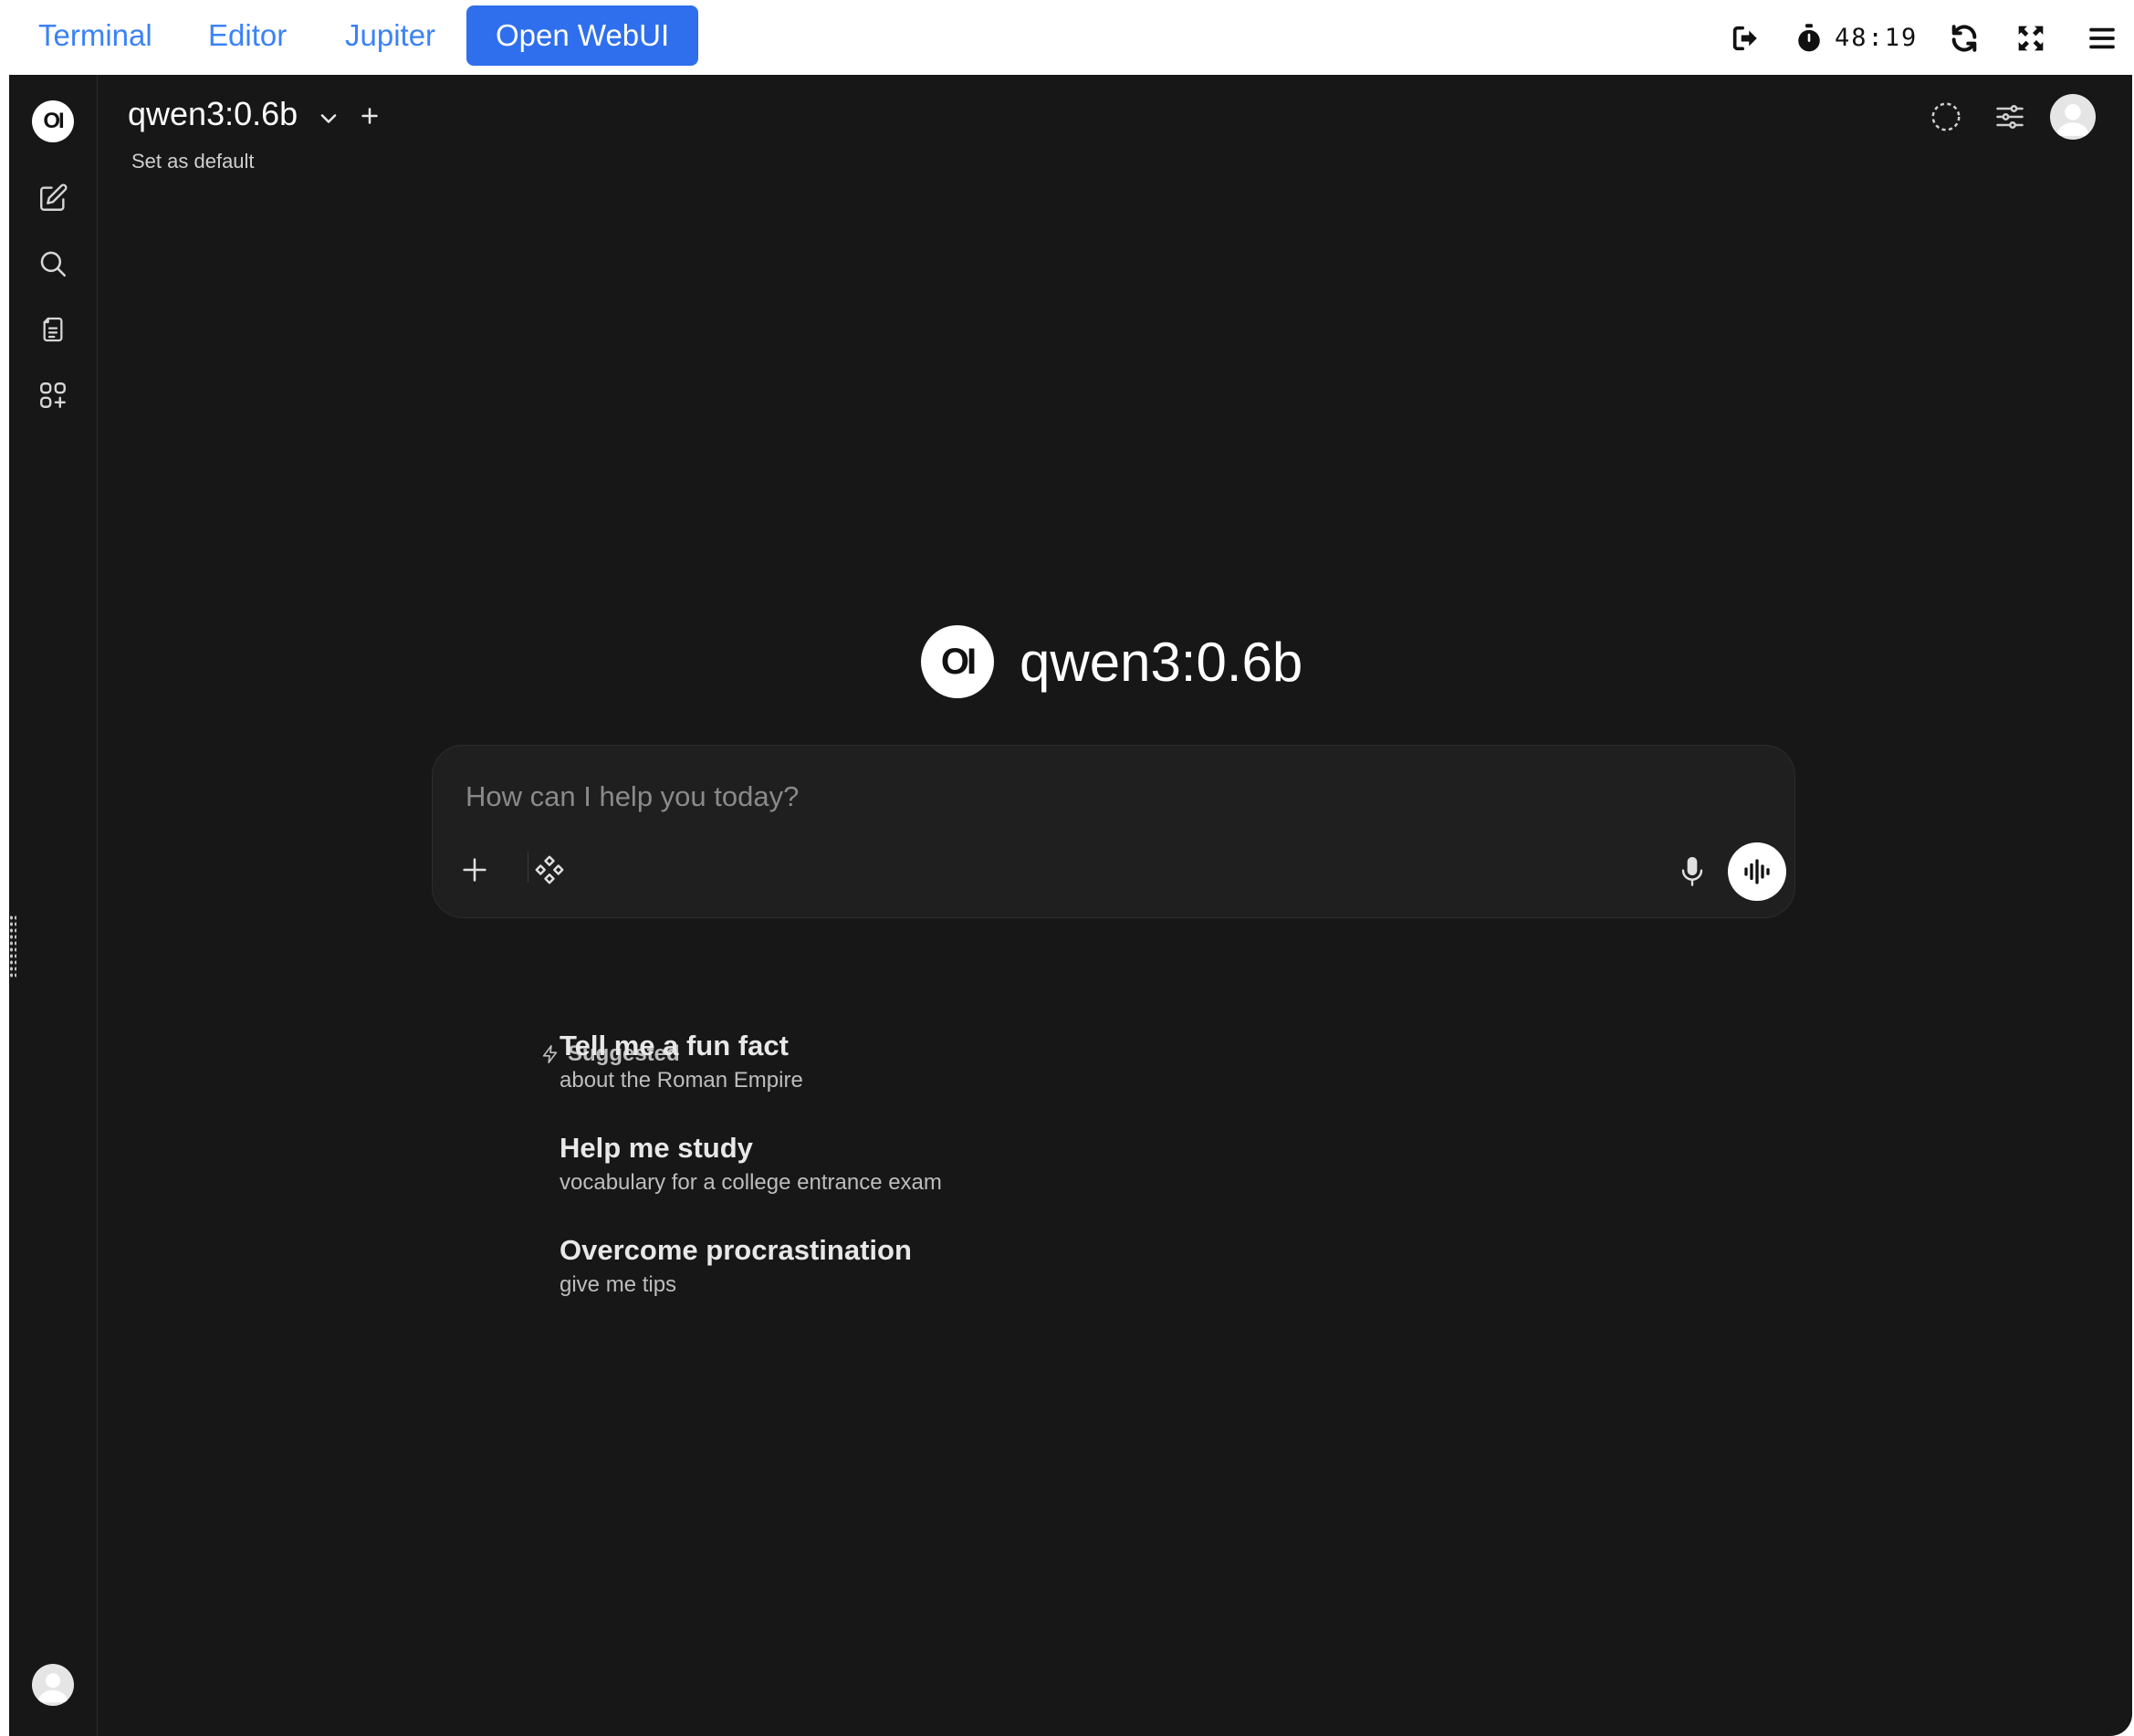 This screenshot has width=2134, height=1736. I want to click on tab-open-webui: Open WebUI, so click(582, 35).